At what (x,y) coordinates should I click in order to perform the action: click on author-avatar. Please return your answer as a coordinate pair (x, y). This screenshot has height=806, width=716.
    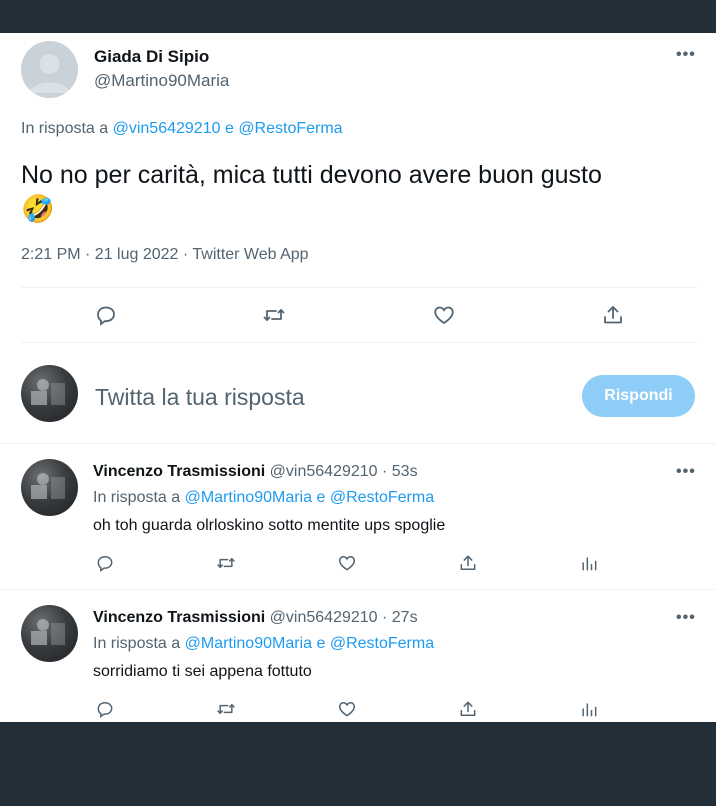
    Looking at the image, I should click on (49, 69).